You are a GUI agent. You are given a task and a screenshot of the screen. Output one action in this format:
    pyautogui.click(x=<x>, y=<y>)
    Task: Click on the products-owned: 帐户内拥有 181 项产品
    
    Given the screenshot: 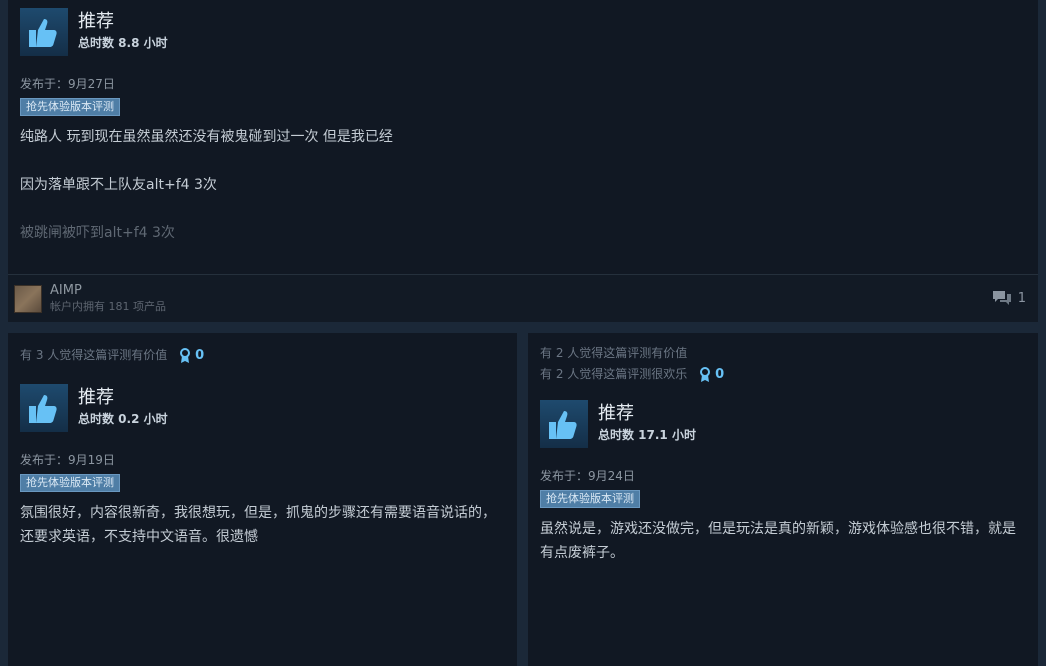 What is the action you would take?
    pyautogui.click(x=108, y=307)
    